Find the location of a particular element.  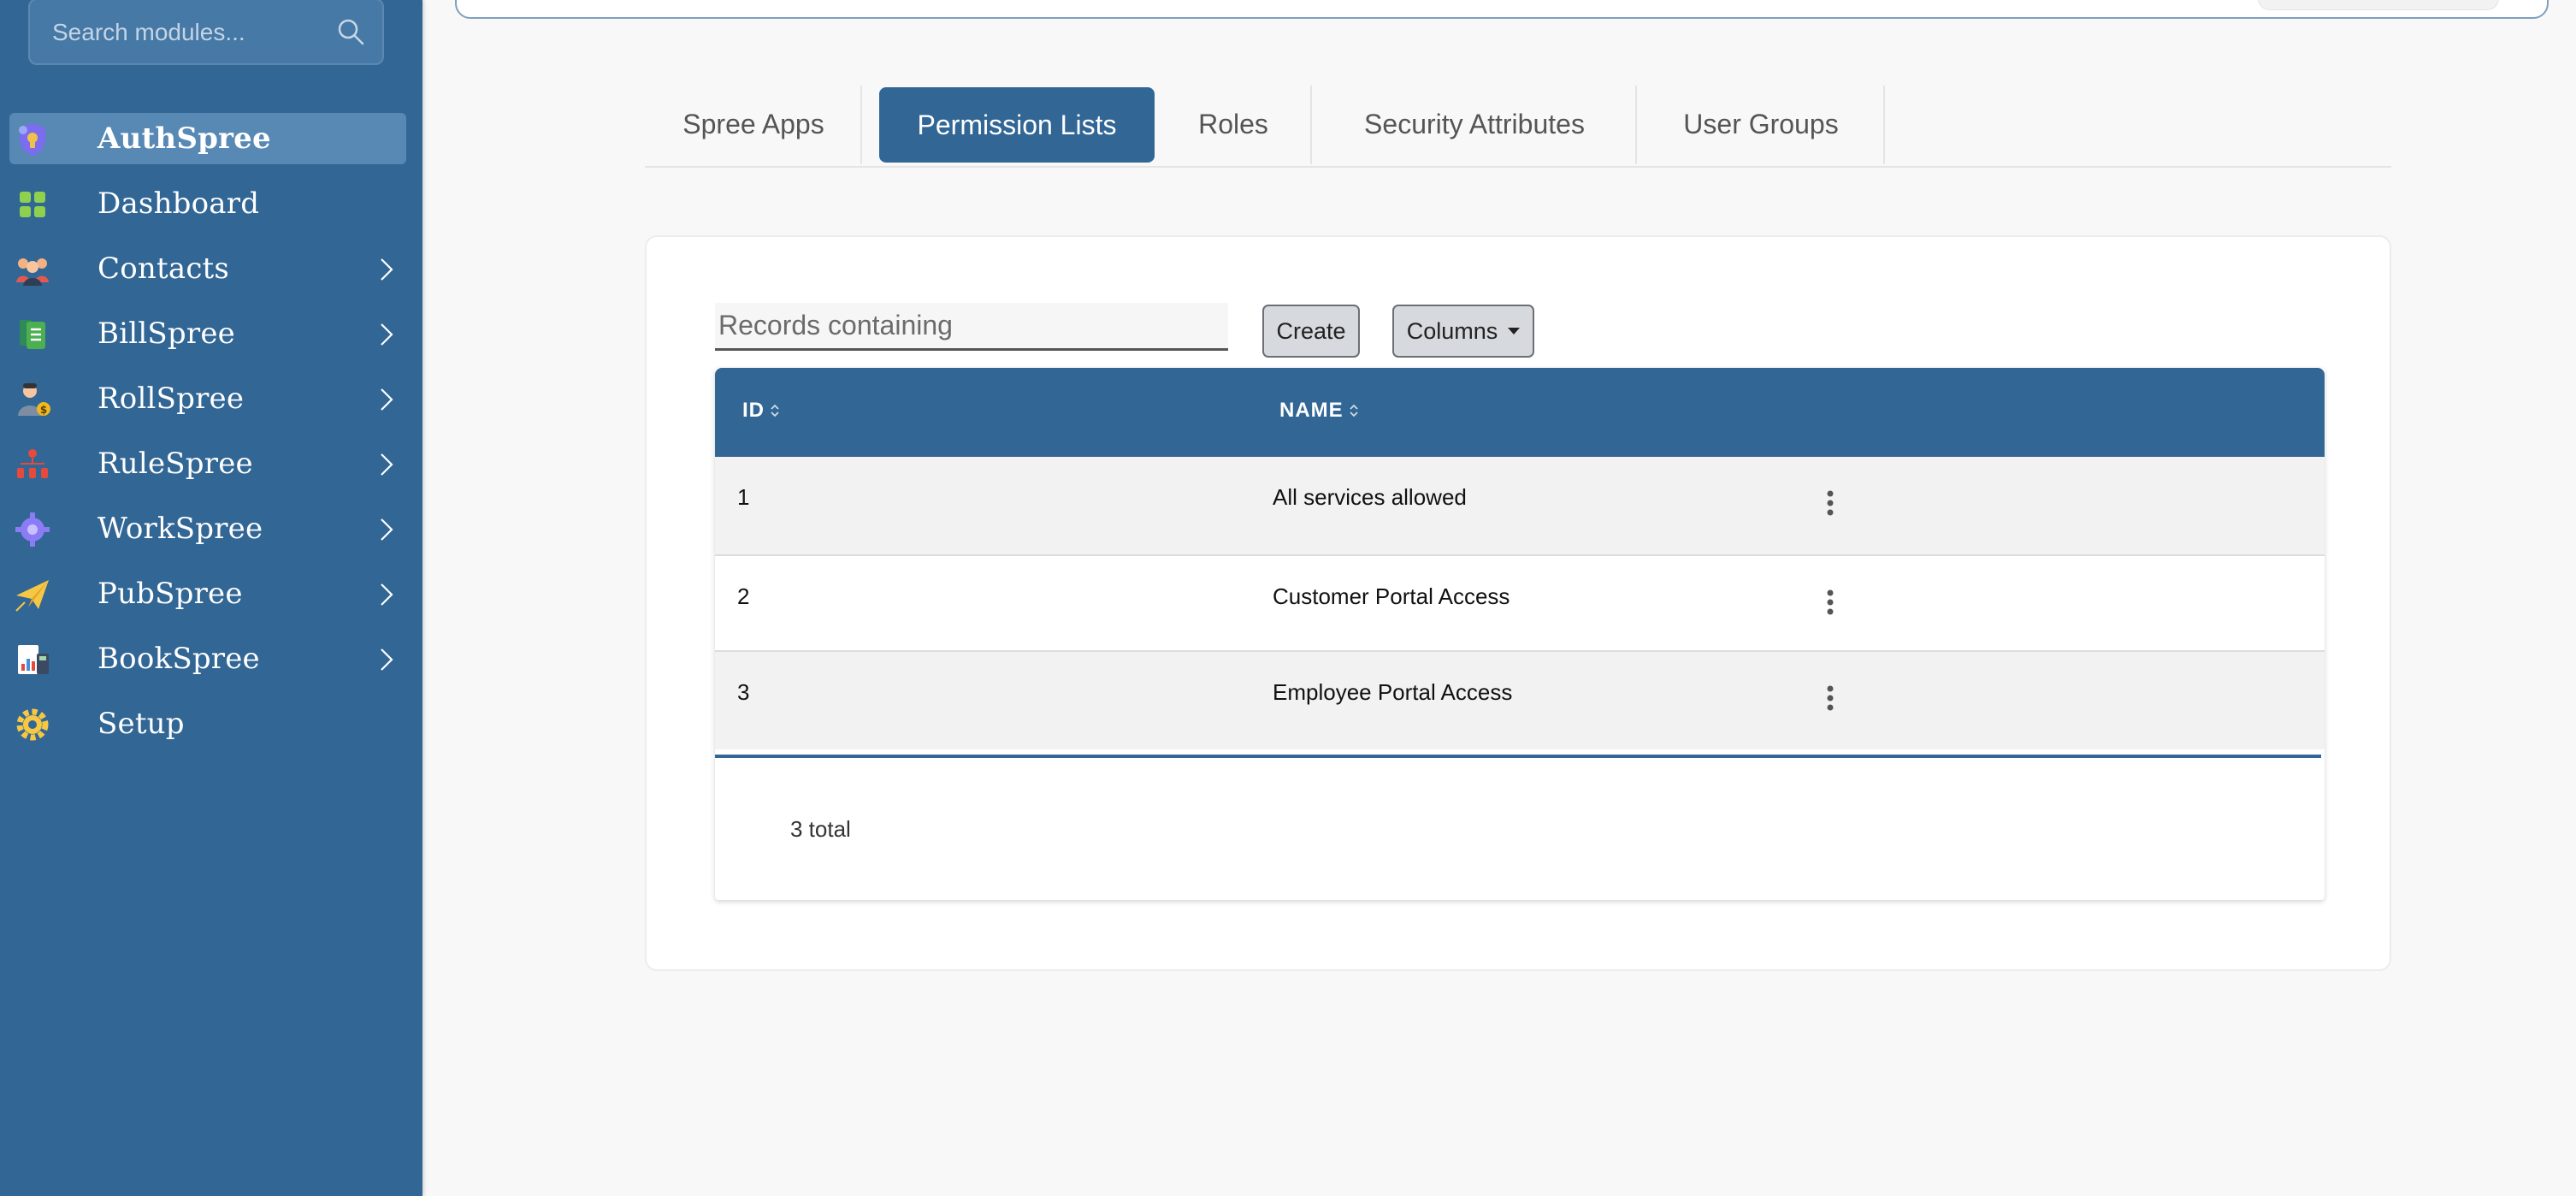

cell-name: Customer Portal Access is located at coordinates (1391, 596).